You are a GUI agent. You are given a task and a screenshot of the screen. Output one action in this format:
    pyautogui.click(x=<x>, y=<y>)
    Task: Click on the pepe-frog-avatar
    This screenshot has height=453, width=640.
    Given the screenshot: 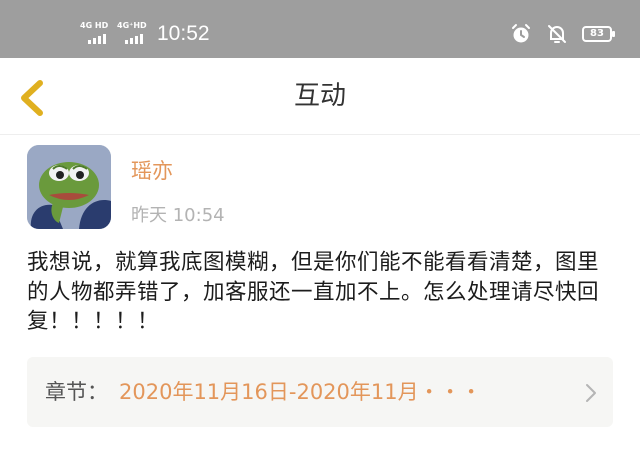 What is the action you would take?
    pyautogui.click(x=69, y=187)
    